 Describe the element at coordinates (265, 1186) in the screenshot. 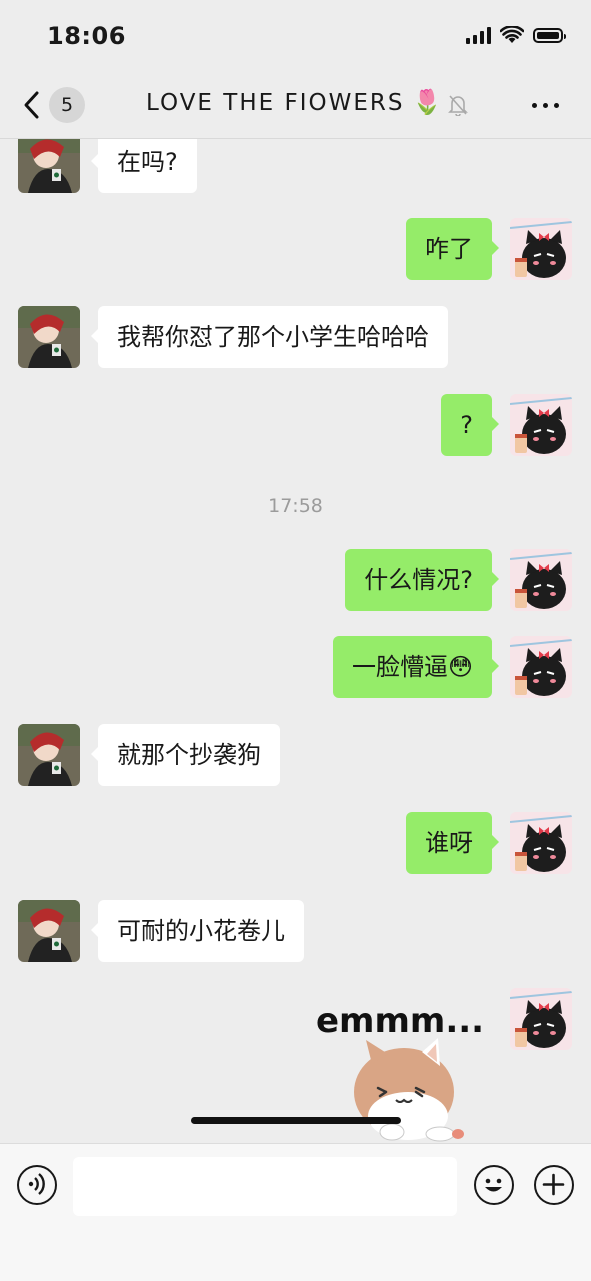

I see `message-text-field` at that location.